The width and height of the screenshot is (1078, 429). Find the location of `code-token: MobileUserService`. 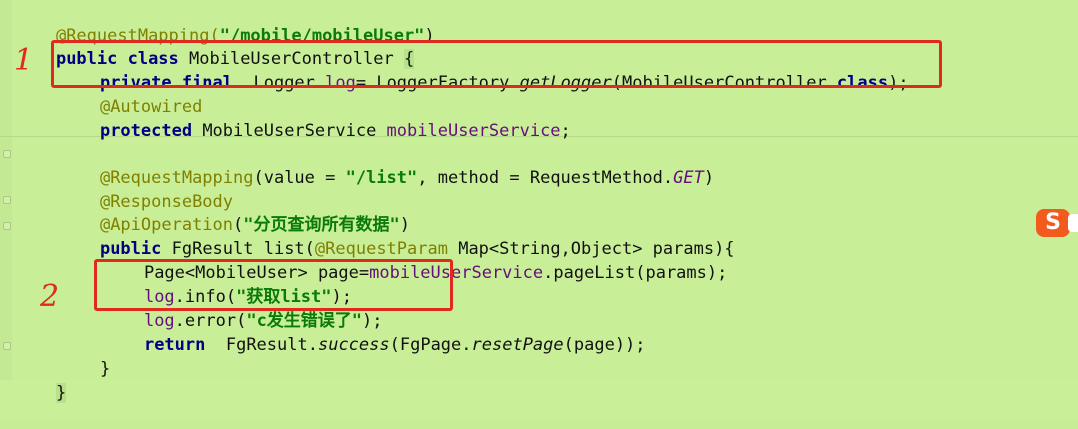

code-token: MobileUserService is located at coordinates (289, 131).